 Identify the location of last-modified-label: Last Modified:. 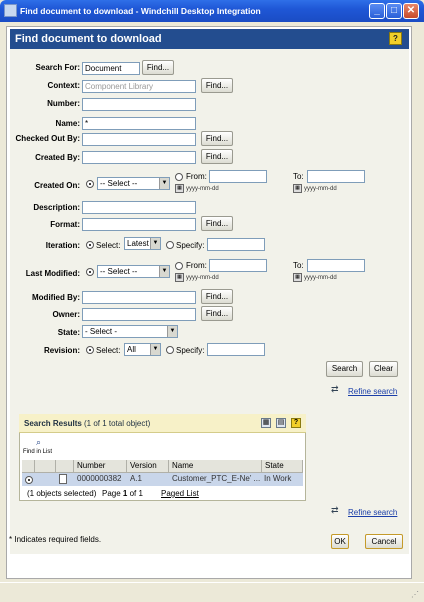
(52, 273).